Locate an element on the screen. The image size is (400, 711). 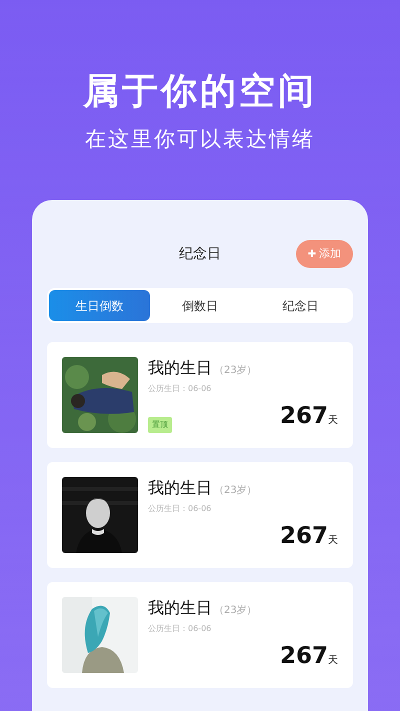
headline: 属于你的空间 is located at coordinates (200, 92).